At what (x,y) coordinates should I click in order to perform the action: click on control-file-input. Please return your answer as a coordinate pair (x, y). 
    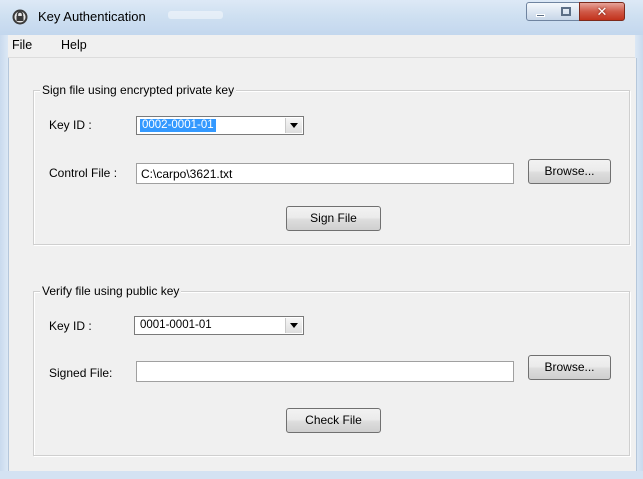
    Looking at the image, I should click on (325, 173).